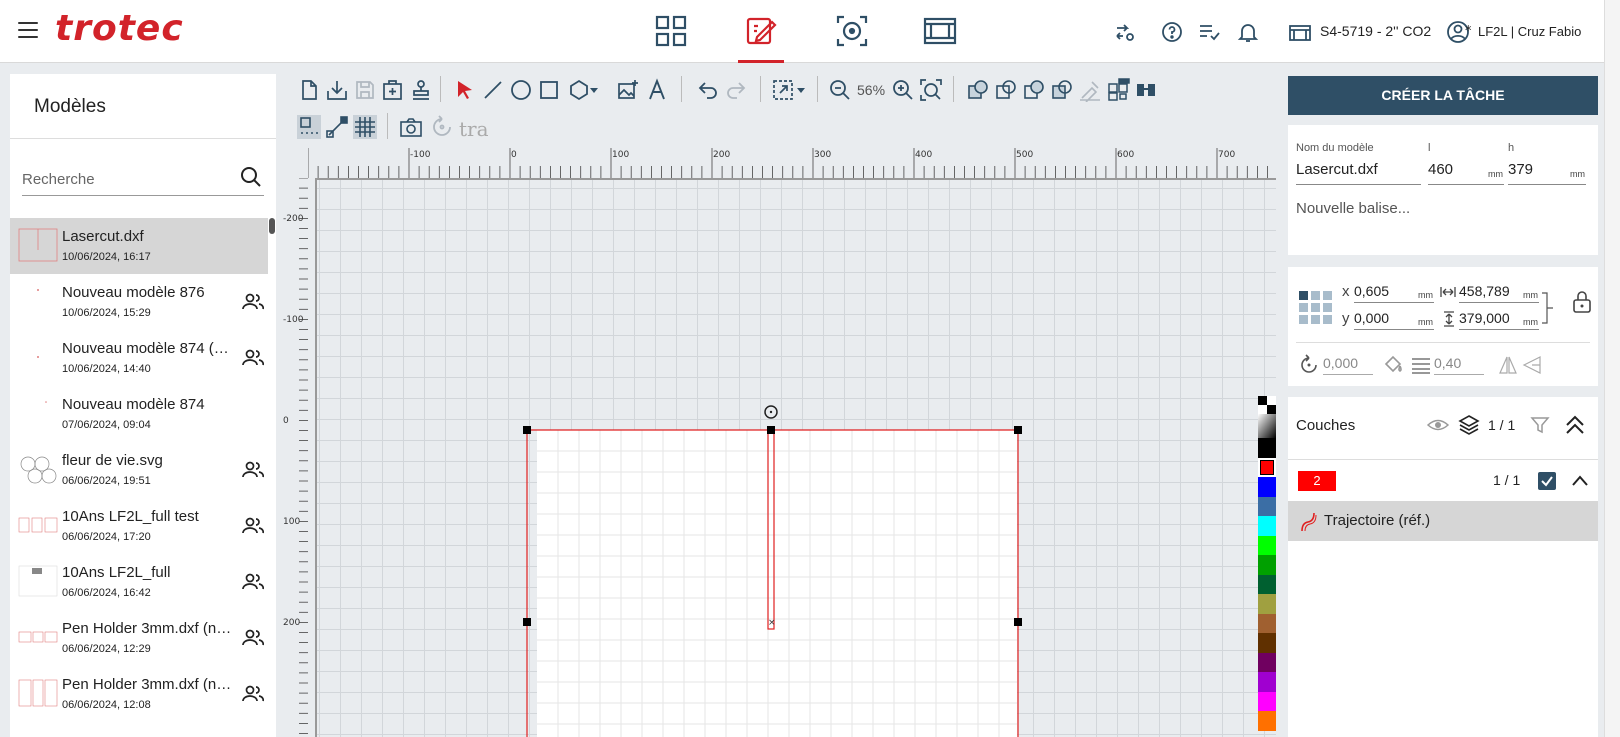  What do you see at coordinates (903, 90) in the screenshot?
I see `zoom-in-icon` at bounding box center [903, 90].